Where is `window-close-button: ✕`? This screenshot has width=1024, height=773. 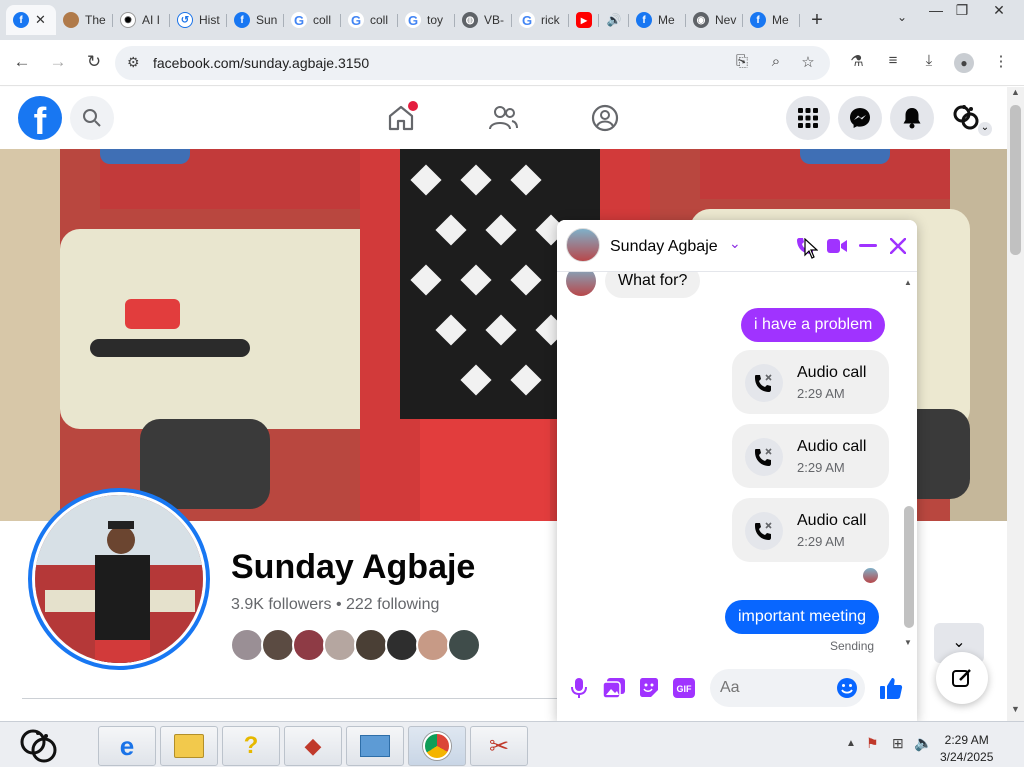 window-close-button: ✕ is located at coordinates (999, 10).